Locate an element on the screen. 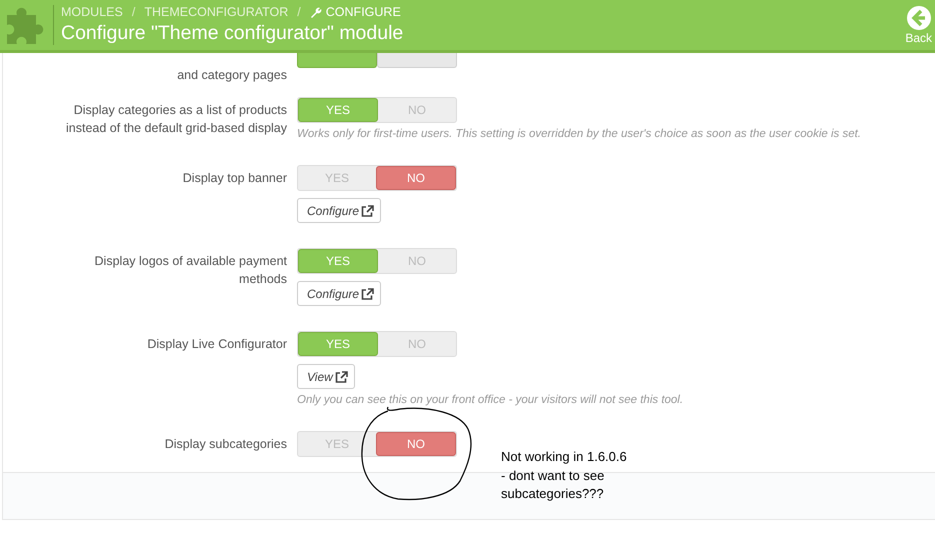 The image size is (935, 548). setting-label: Display subcategories is located at coordinates (225, 444).